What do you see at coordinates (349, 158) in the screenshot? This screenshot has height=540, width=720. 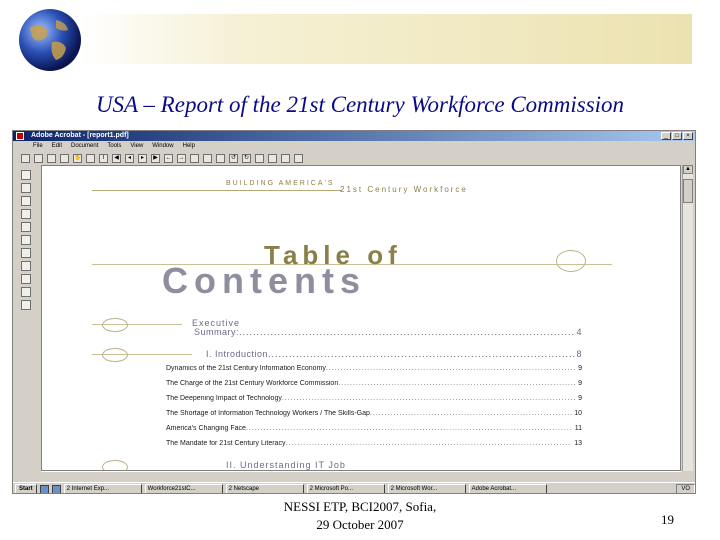 I see `toolbar: ✋ T ◀ ◂ ▸ ▶ ← → ↺ ↻` at bounding box center [349, 158].